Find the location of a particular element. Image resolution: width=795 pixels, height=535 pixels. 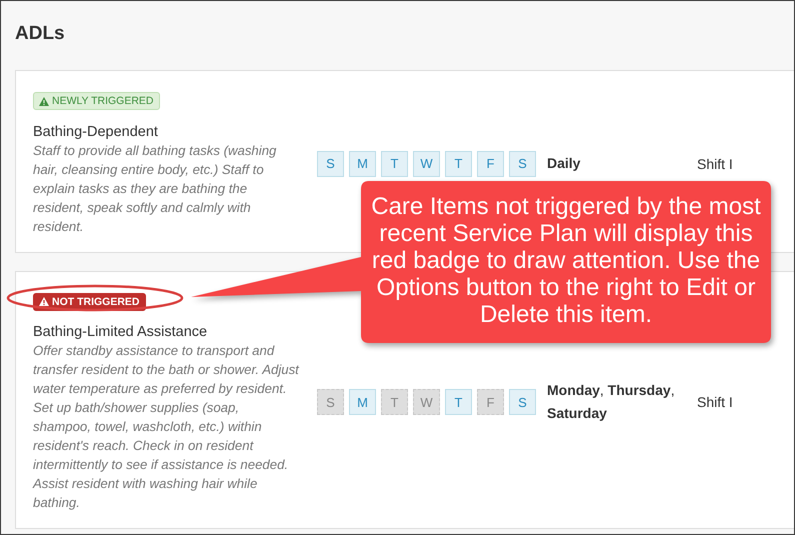

care-item-description: Staff to provide all bathing tasks (washing hair, cleansing entire body, etc.) Staff to explain tasks as they are bathing the resident, speak softly and calmly with resident. is located at coordinates (155, 189).